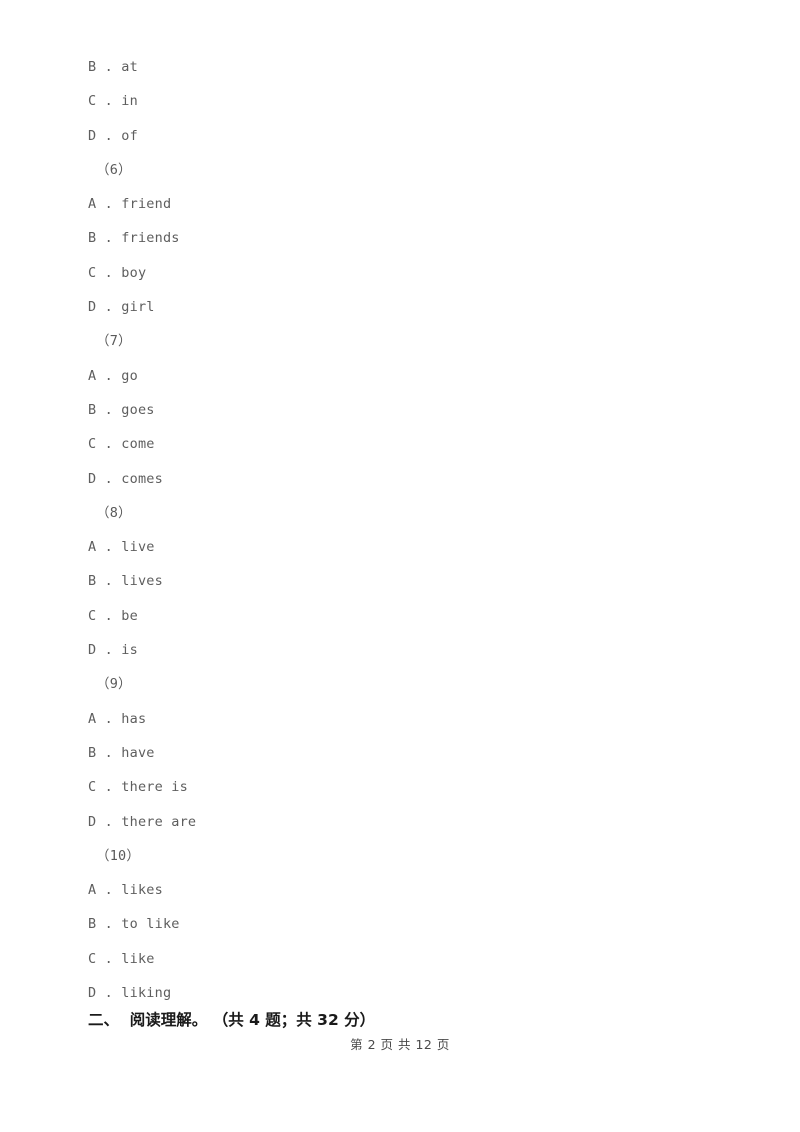 The height and width of the screenshot is (1132, 800). I want to click on question-number: （6）, so click(114, 169).